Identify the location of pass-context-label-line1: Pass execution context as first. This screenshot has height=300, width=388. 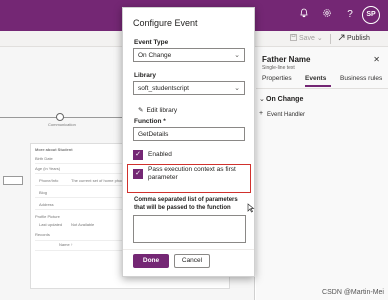
(192, 169).